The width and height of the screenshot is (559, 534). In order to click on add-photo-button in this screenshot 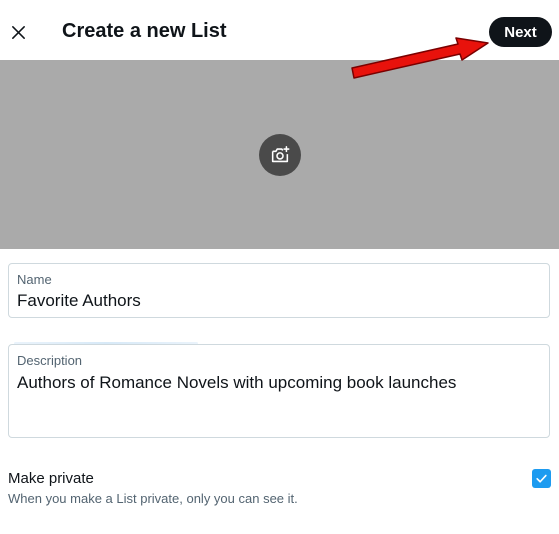, I will do `click(280, 155)`.